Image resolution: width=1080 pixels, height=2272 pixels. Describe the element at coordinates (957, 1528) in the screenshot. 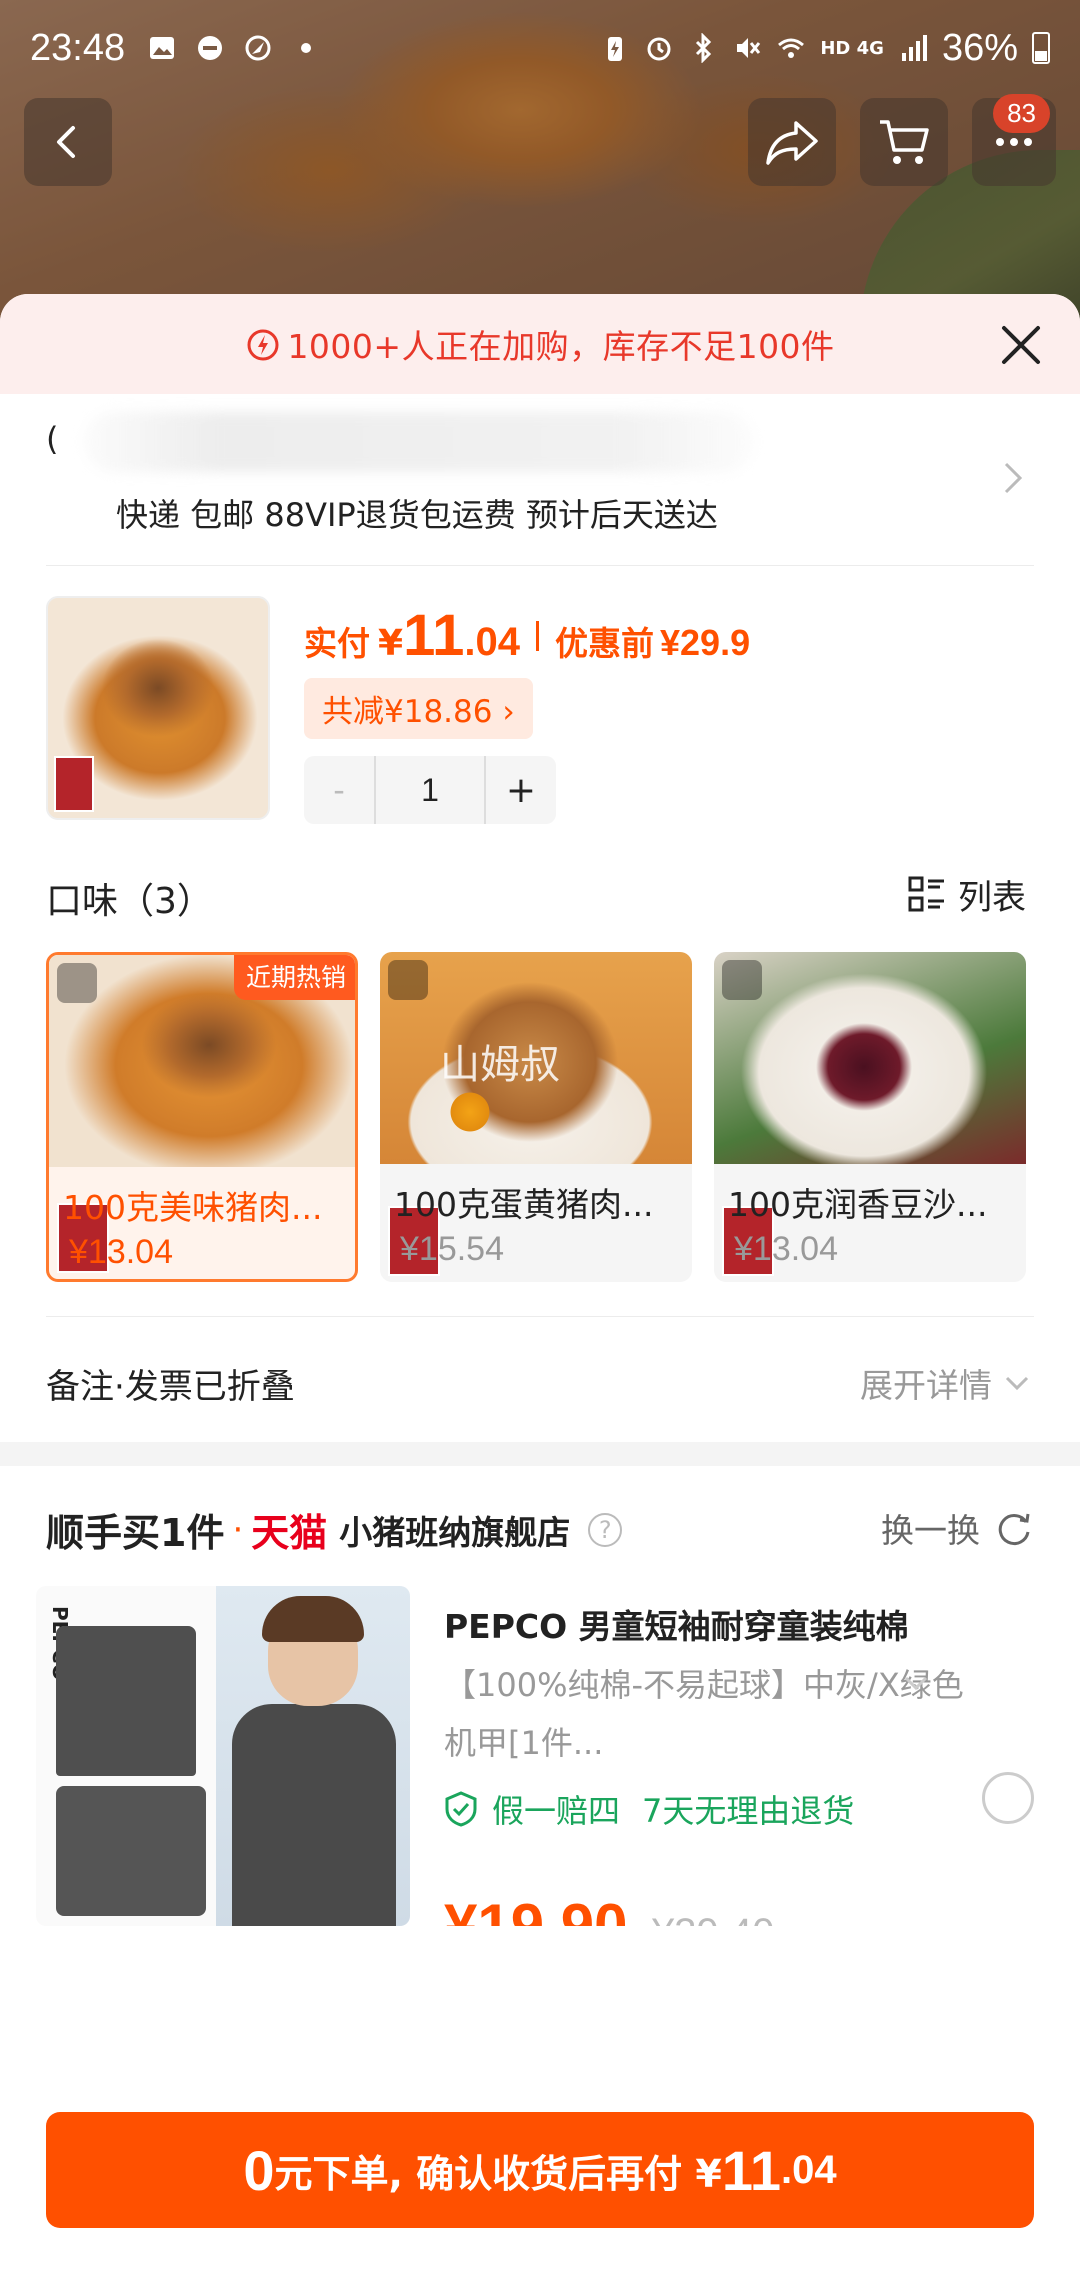

I see `swap-button: 换一换` at that location.